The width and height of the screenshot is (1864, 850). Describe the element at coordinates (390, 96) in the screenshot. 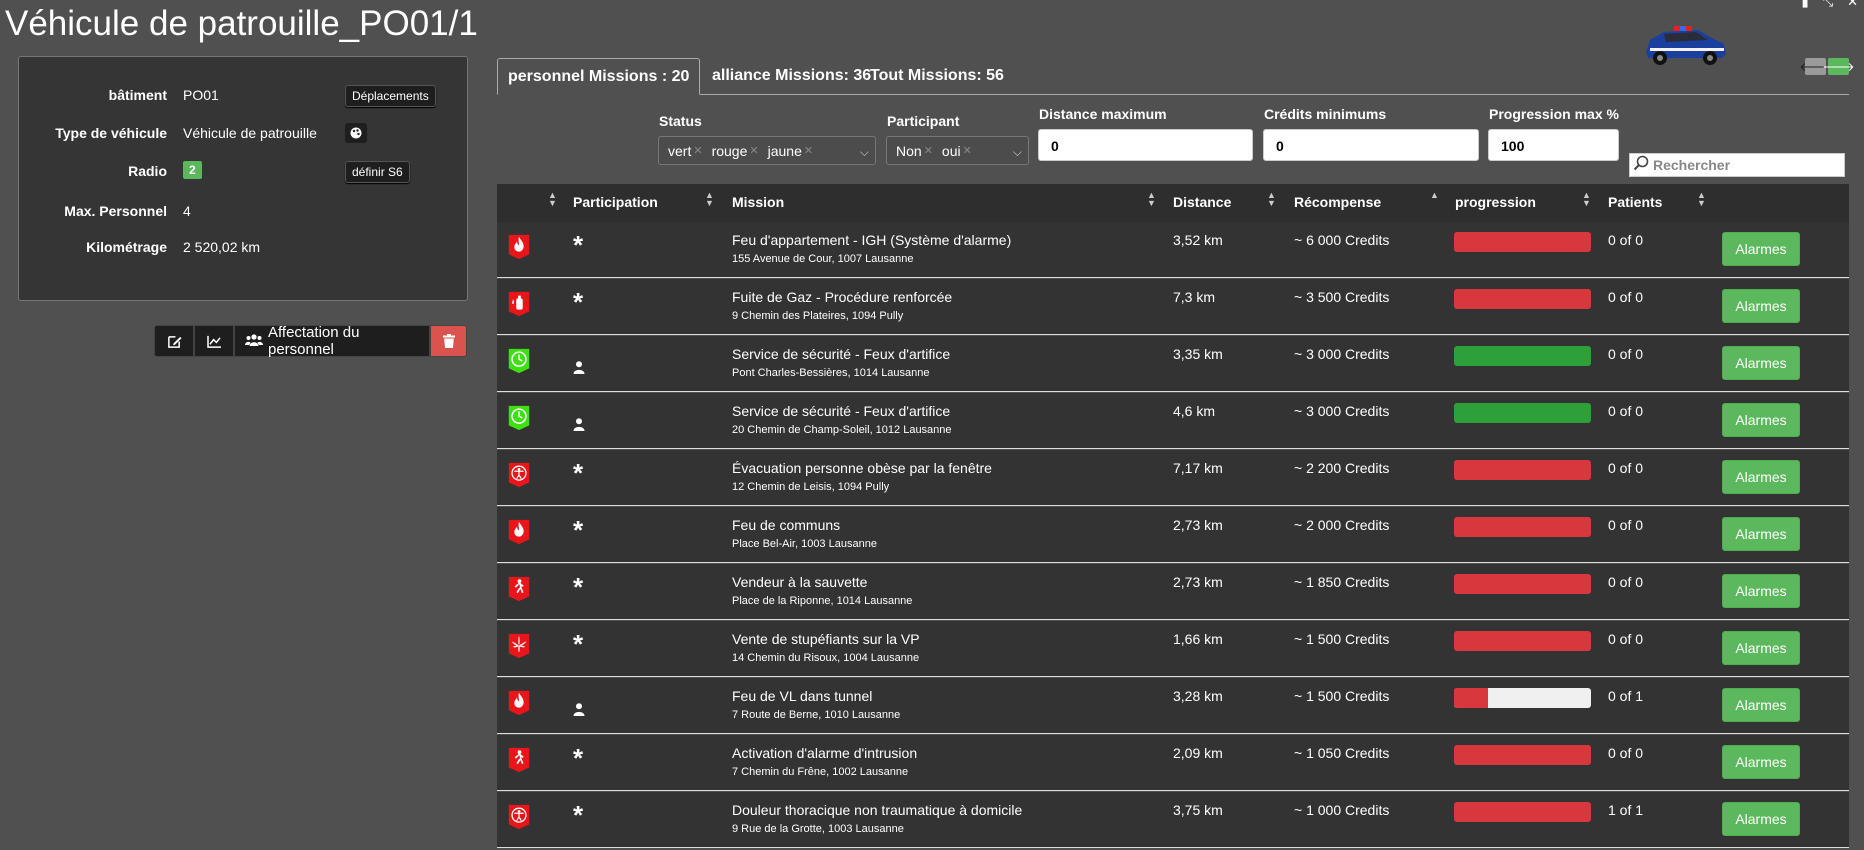

I see `deplacements-button: Déplacements` at that location.